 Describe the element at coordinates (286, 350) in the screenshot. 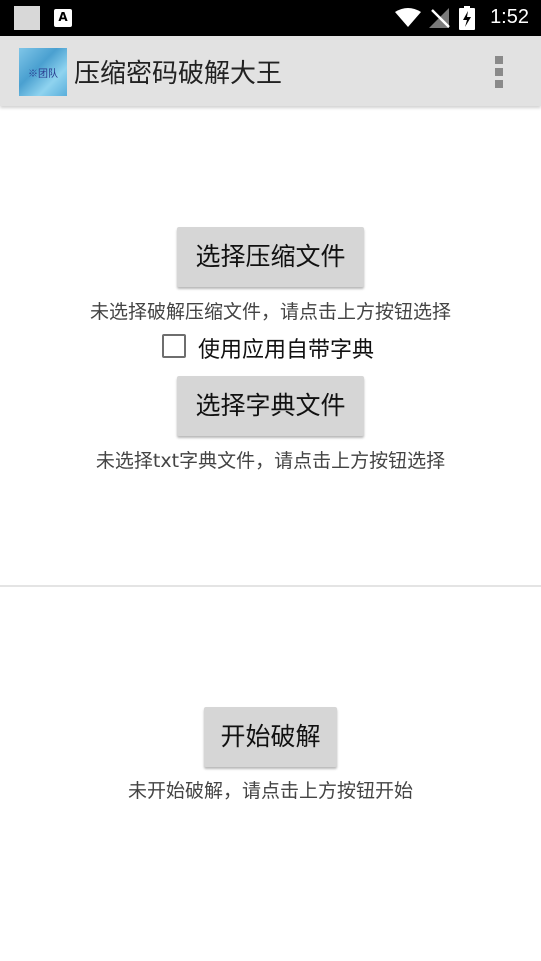

I see `builtin-dictionary-label: 使用应用自带字典` at that location.